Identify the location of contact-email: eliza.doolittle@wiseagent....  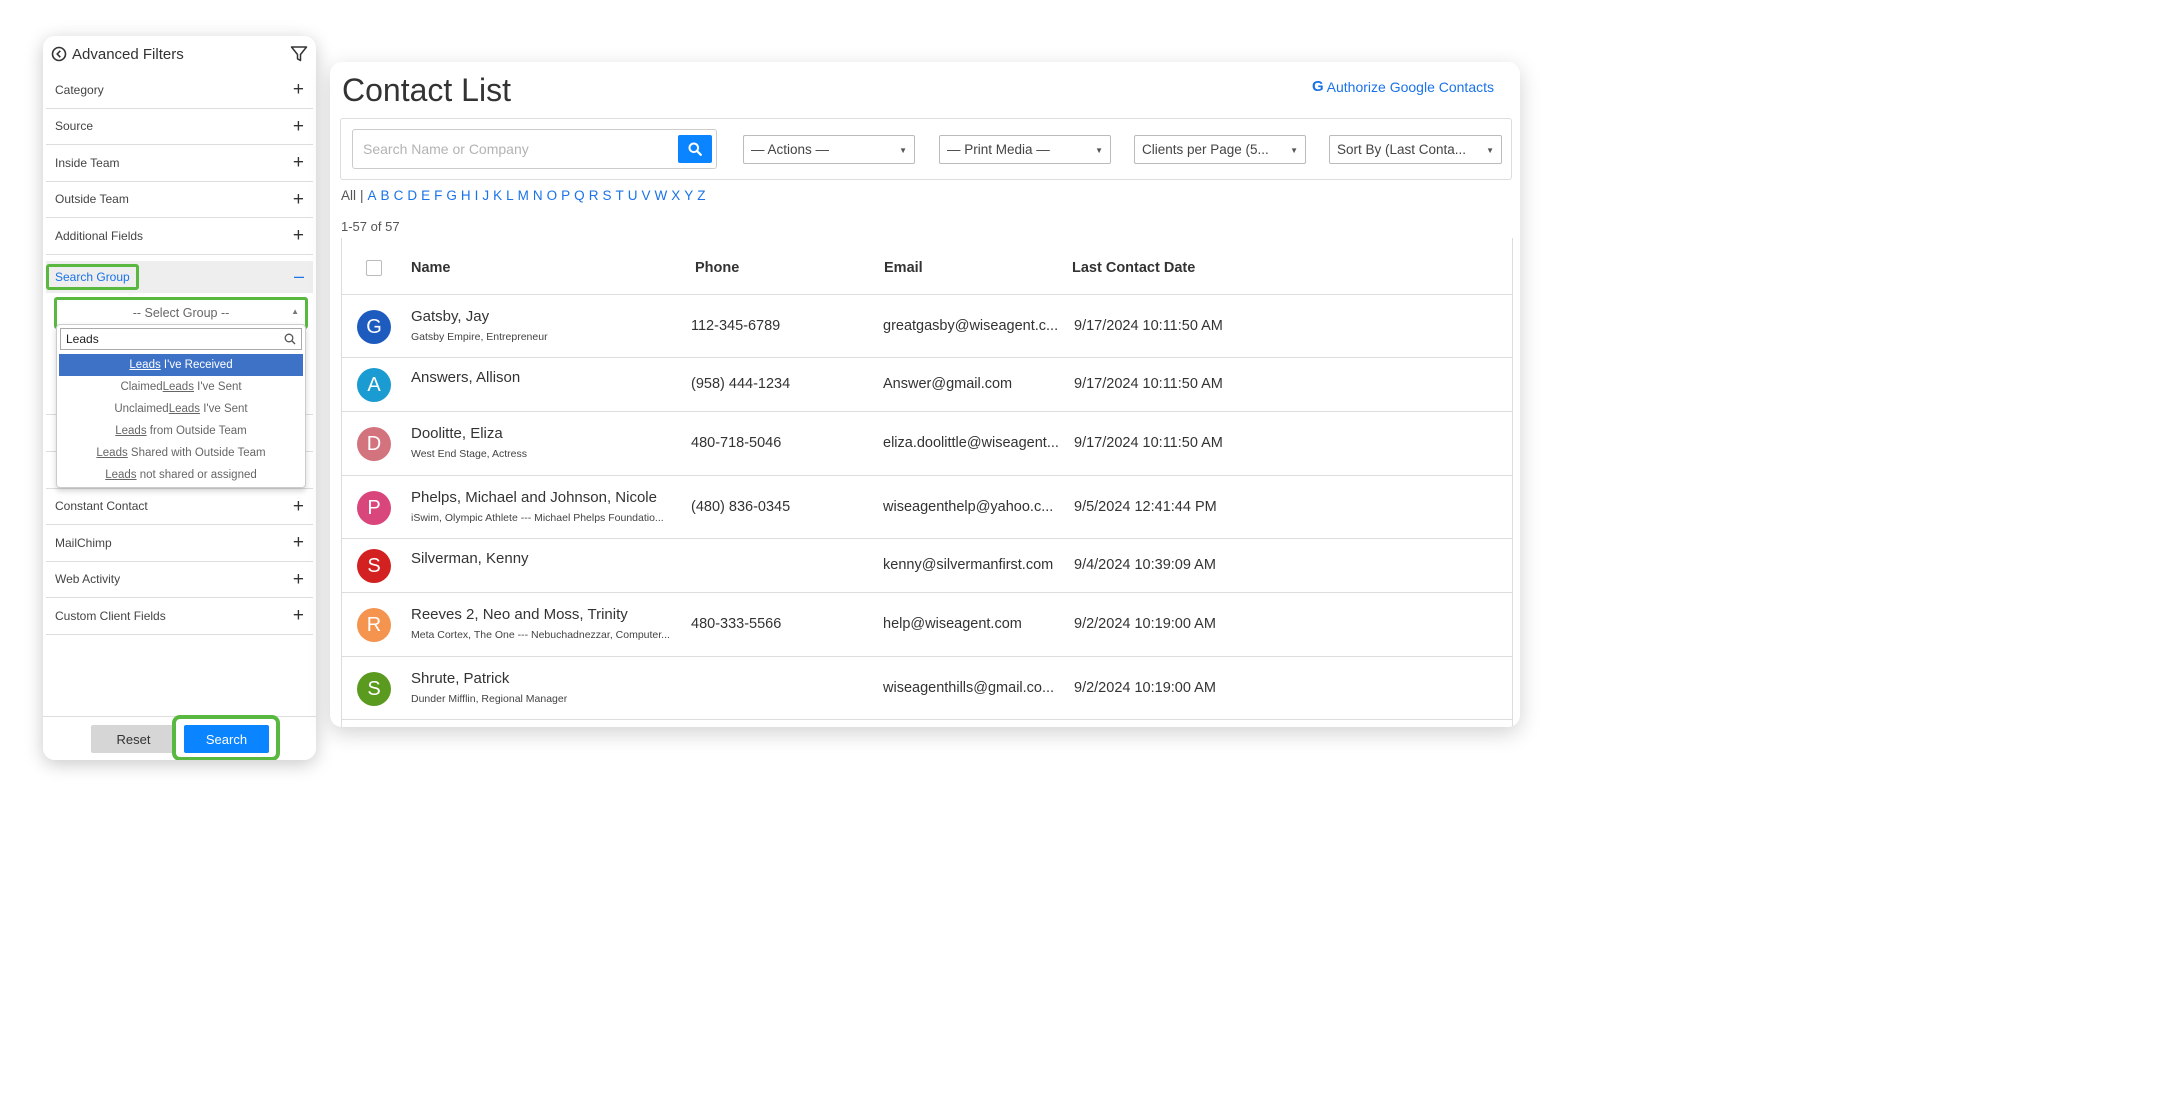
(974, 443).